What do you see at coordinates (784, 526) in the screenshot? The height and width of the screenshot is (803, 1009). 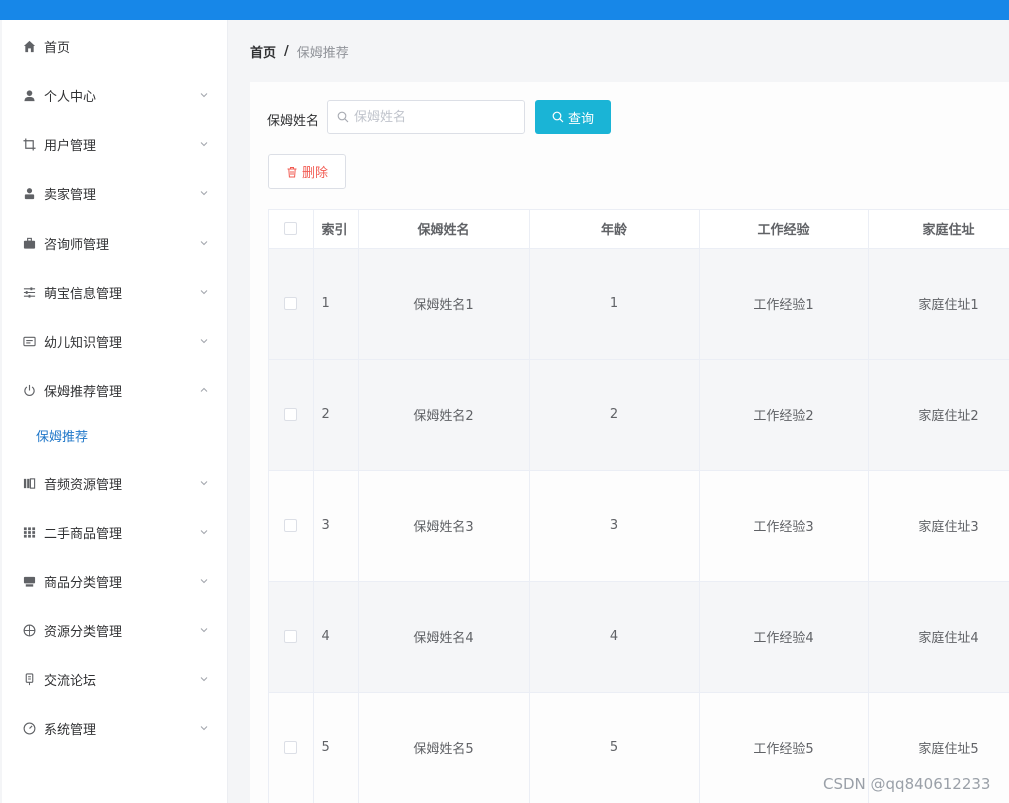 I see `cell-experience: 工作经验3` at bounding box center [784, 526].